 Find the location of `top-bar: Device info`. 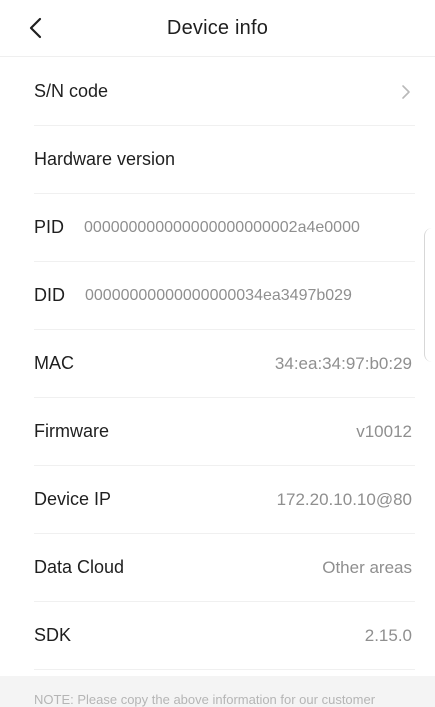

top-bar: Device info is located at coordinates (217, 28).